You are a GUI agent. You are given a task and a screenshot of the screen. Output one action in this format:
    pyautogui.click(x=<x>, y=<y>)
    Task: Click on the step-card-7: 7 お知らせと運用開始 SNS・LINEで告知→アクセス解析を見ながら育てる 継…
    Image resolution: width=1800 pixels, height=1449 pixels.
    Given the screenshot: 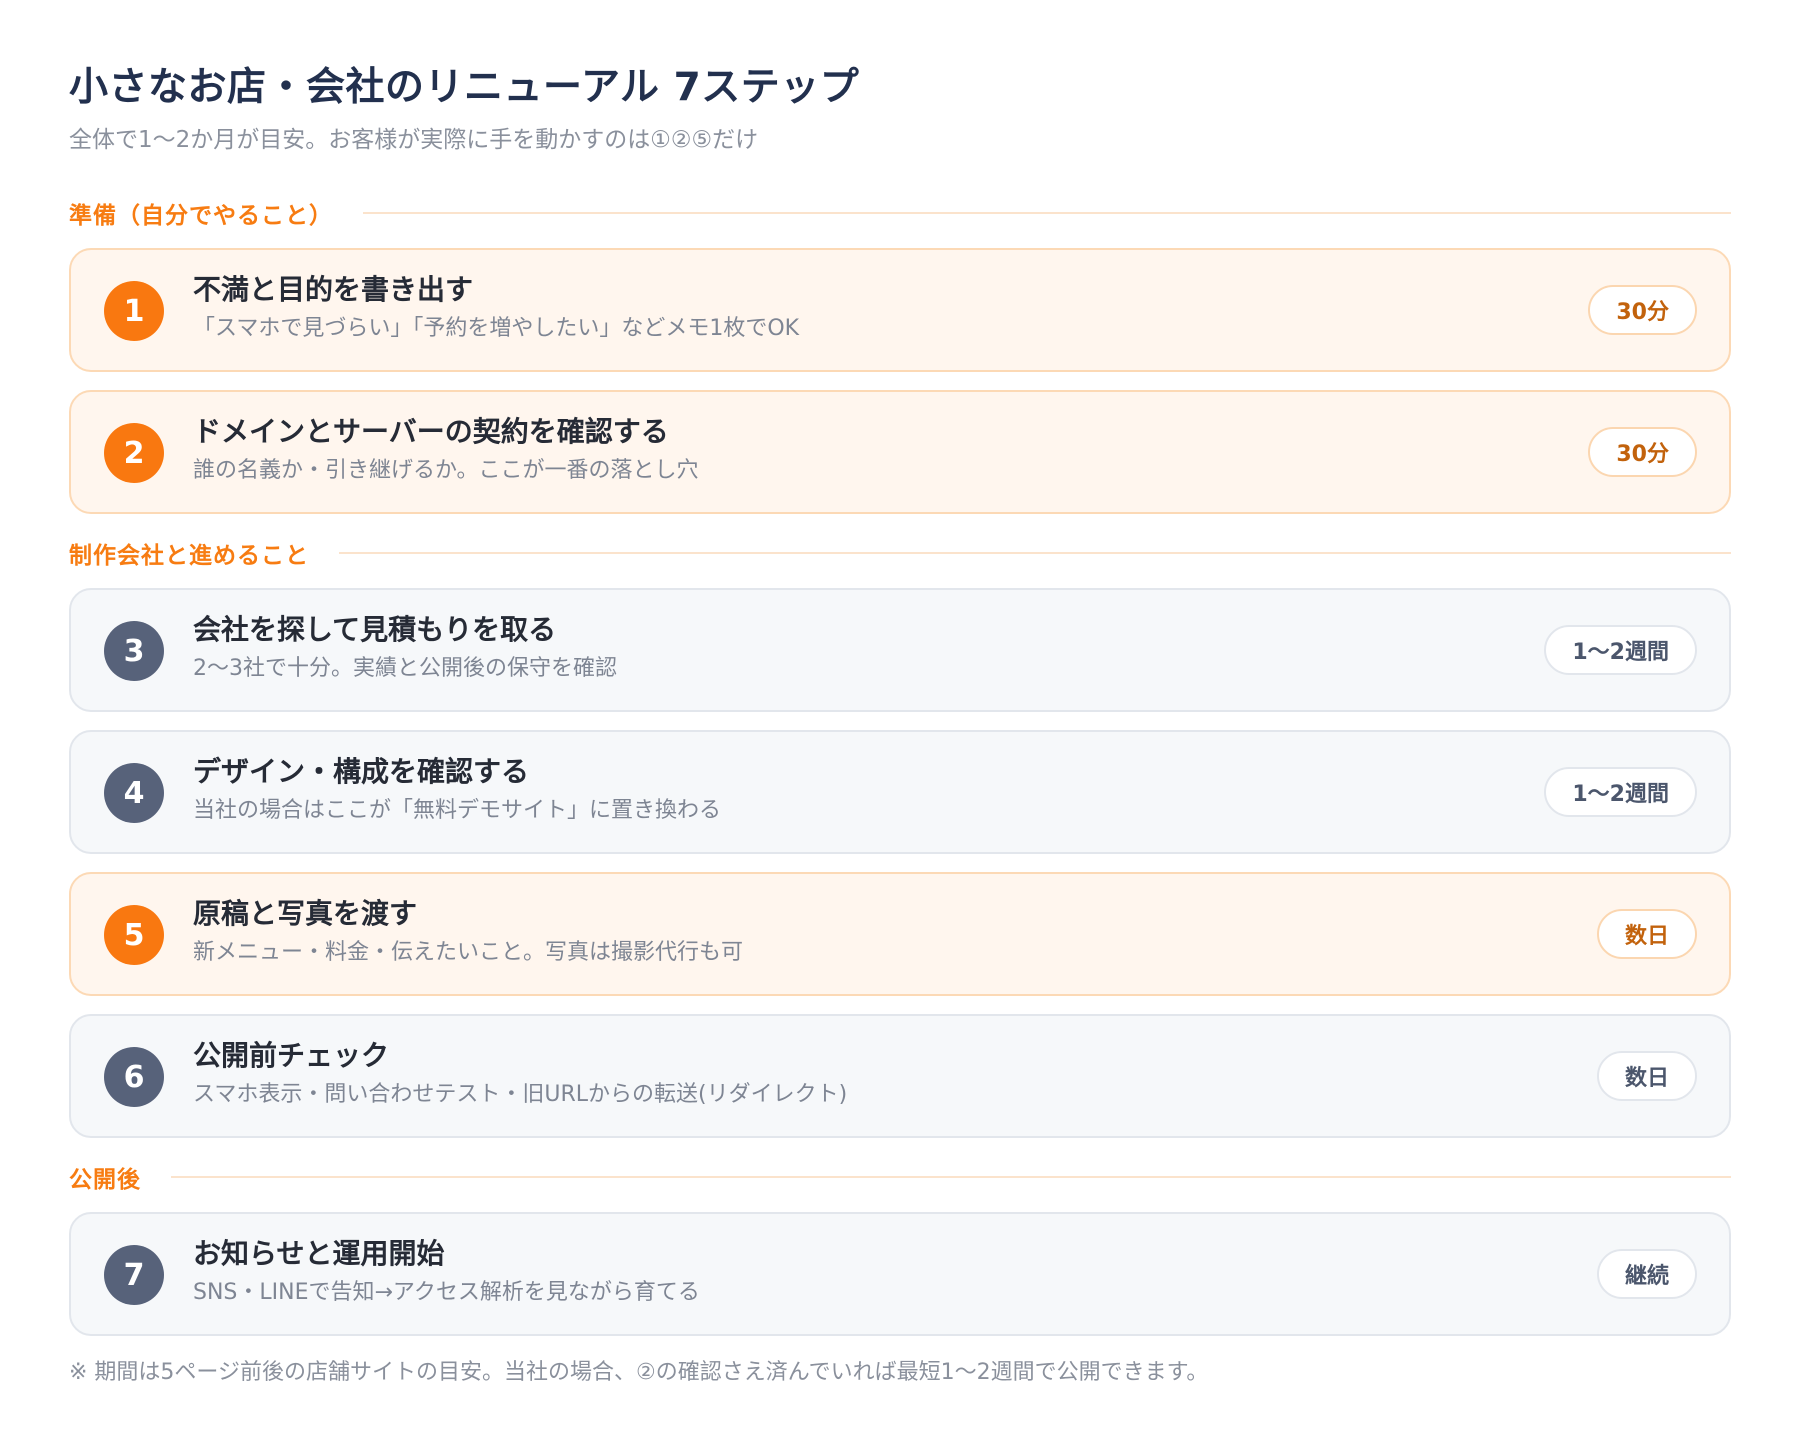 What is the action you would take?
    pyautogui.click(x=900, y=1274)
    